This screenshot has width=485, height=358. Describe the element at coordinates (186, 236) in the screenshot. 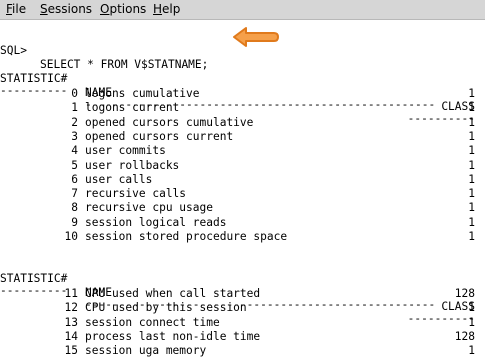

I see `statistic-name: session stored procedure space` at that location.